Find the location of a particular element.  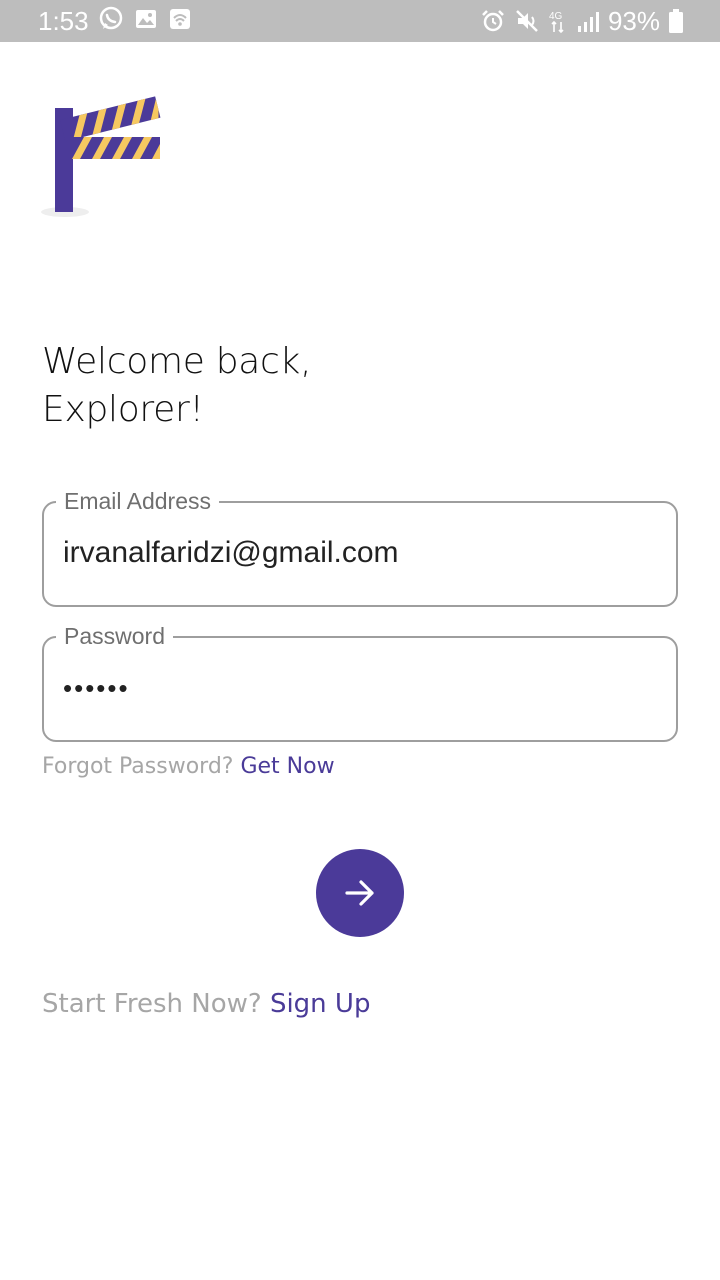

app-logo is located at coordinates (101, 156).